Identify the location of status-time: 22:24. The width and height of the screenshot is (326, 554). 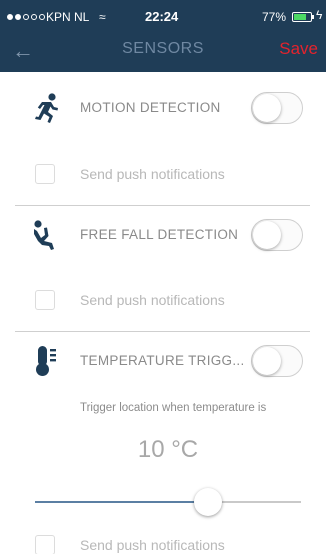
(162, 16).